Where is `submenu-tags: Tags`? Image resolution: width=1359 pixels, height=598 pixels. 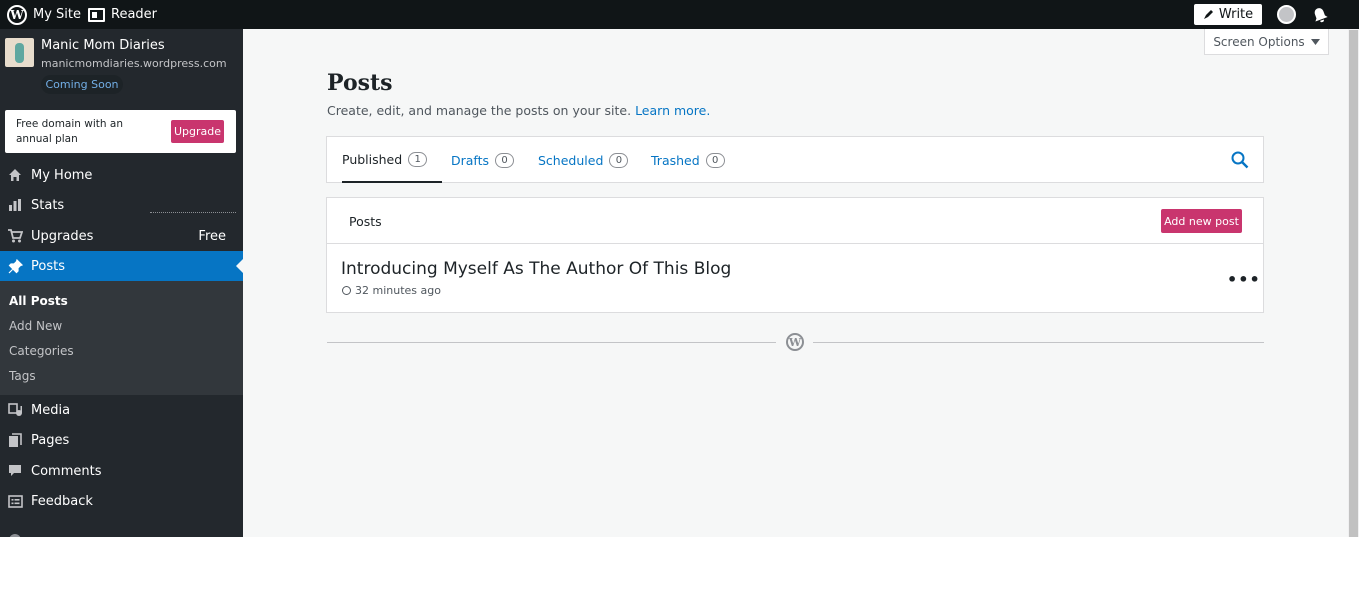
submenu-tags: Tags is located at coordinates (22, 376).